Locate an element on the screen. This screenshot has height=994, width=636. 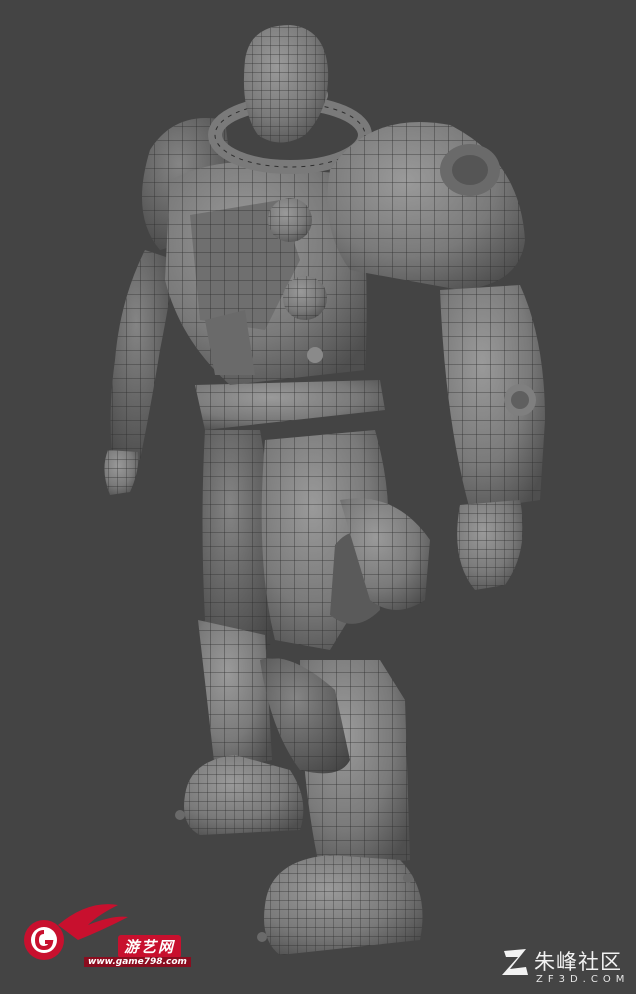
belt is located at coordinates (290, 405).